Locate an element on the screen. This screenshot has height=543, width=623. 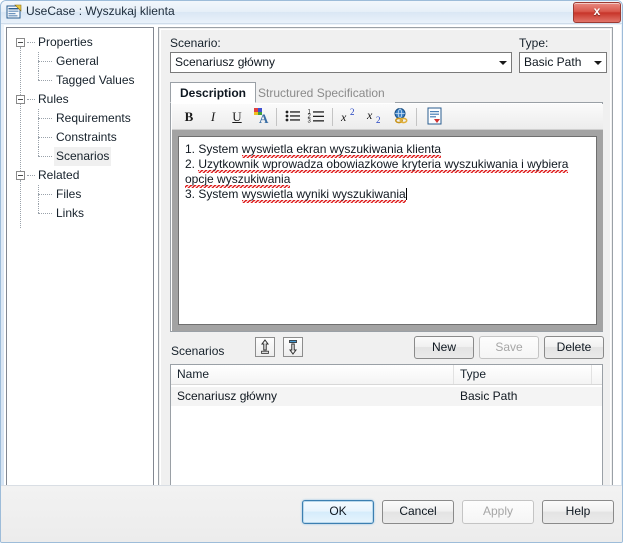
type-combobox: Basic Path is located at coordinates (563, 62).